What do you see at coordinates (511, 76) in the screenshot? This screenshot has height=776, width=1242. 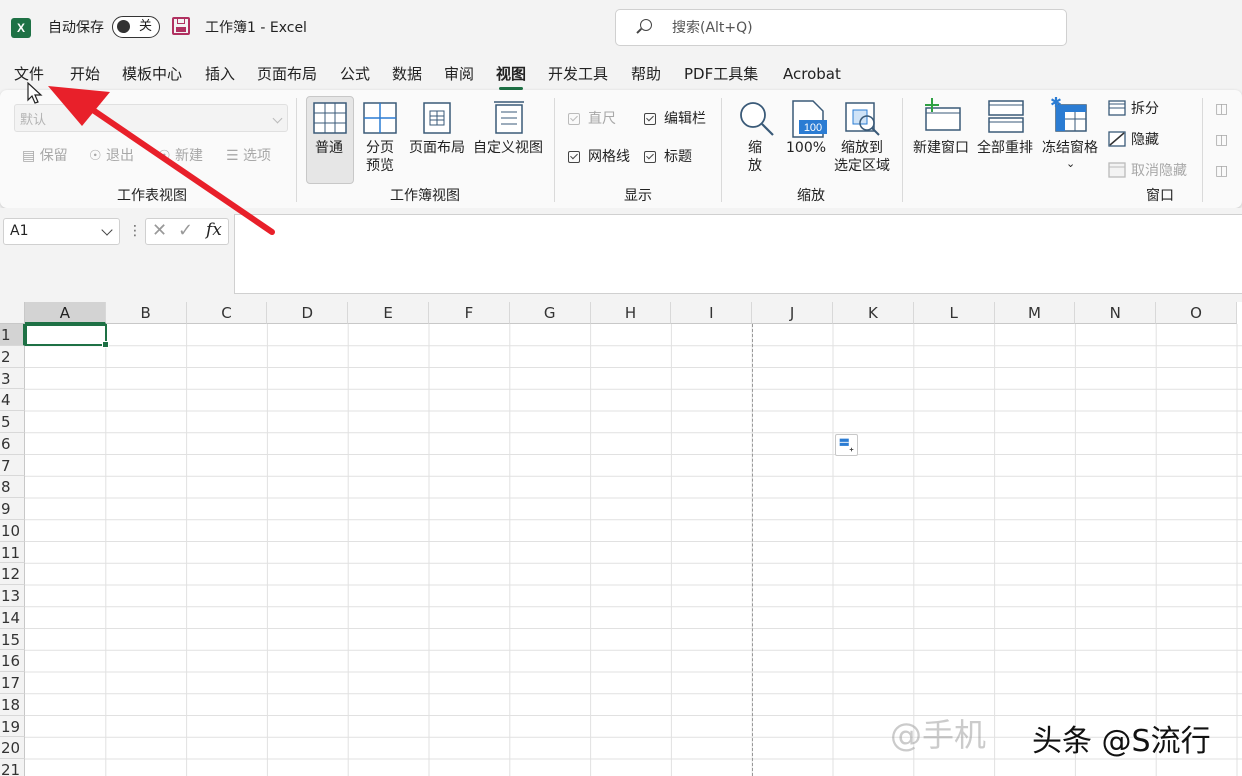 I see `tab-view: 视图` at bounding box center [511, 76].